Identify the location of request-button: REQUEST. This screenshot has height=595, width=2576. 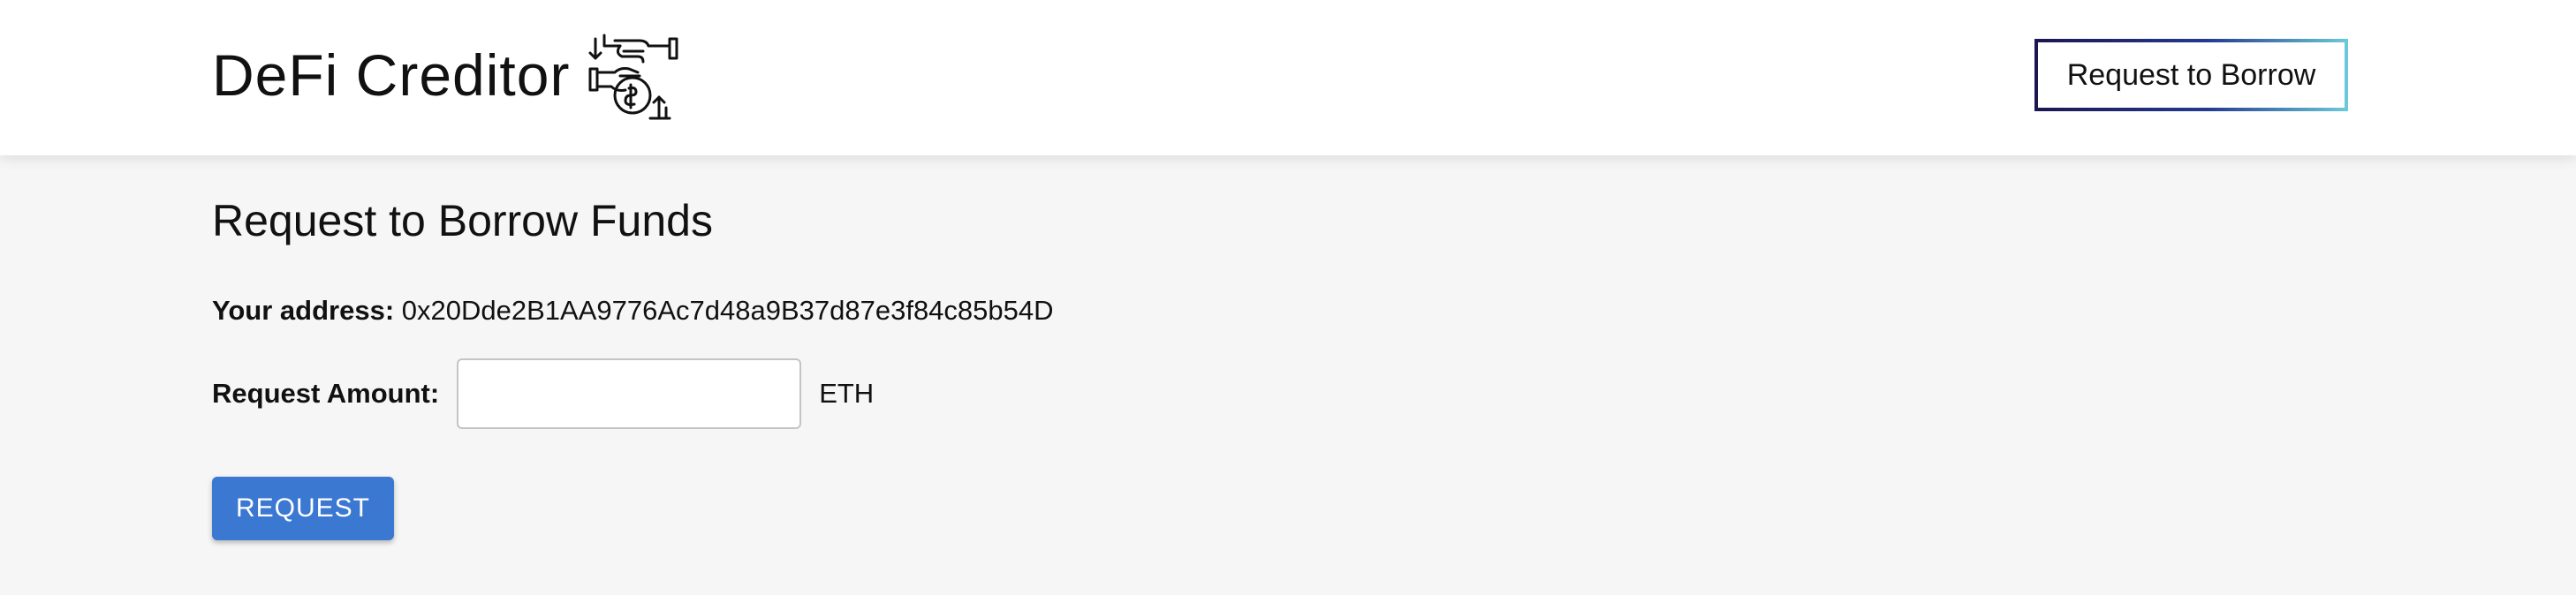
(303, 508).